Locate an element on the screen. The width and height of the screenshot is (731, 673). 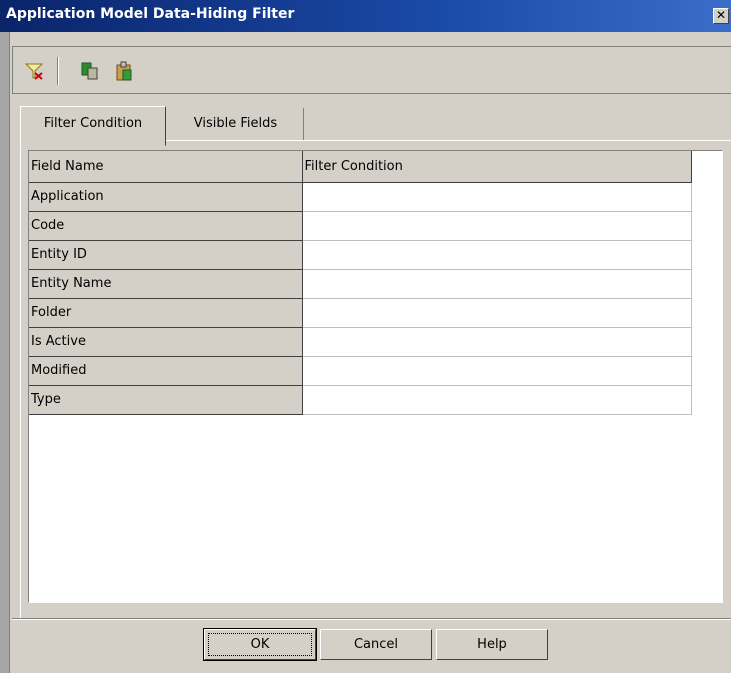
close-icon: ✕ is located at coordinates (721, 15).